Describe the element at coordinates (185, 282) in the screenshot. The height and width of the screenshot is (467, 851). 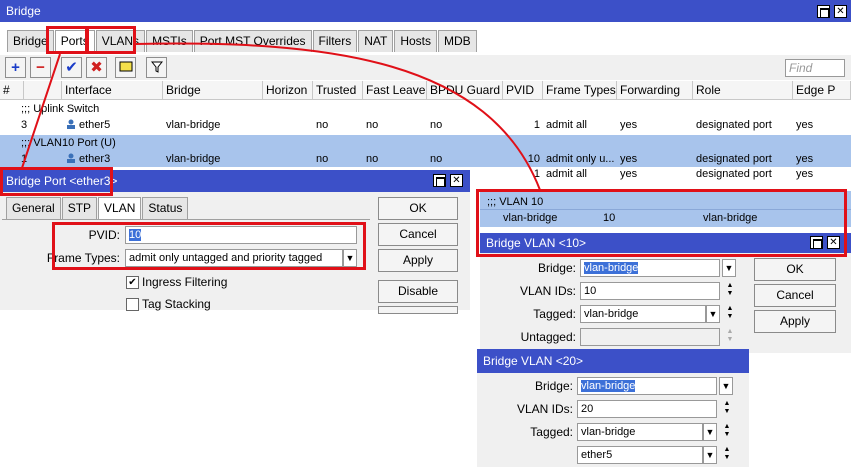
I see `ingress-filtering-label: Ingress Filtering` at that location.